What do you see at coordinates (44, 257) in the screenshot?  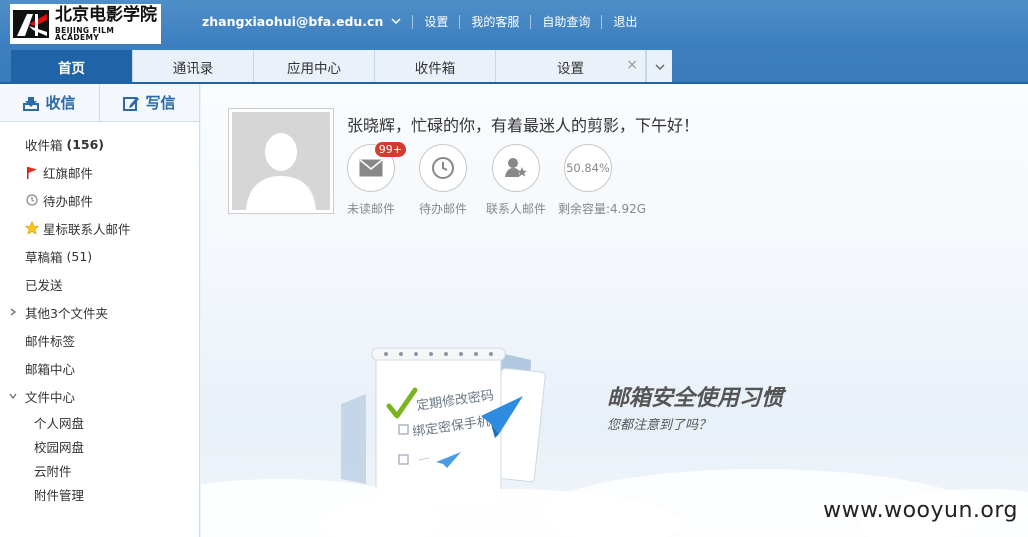 I see `folder-label: 草稿箱` at bounding box center [44, 257].